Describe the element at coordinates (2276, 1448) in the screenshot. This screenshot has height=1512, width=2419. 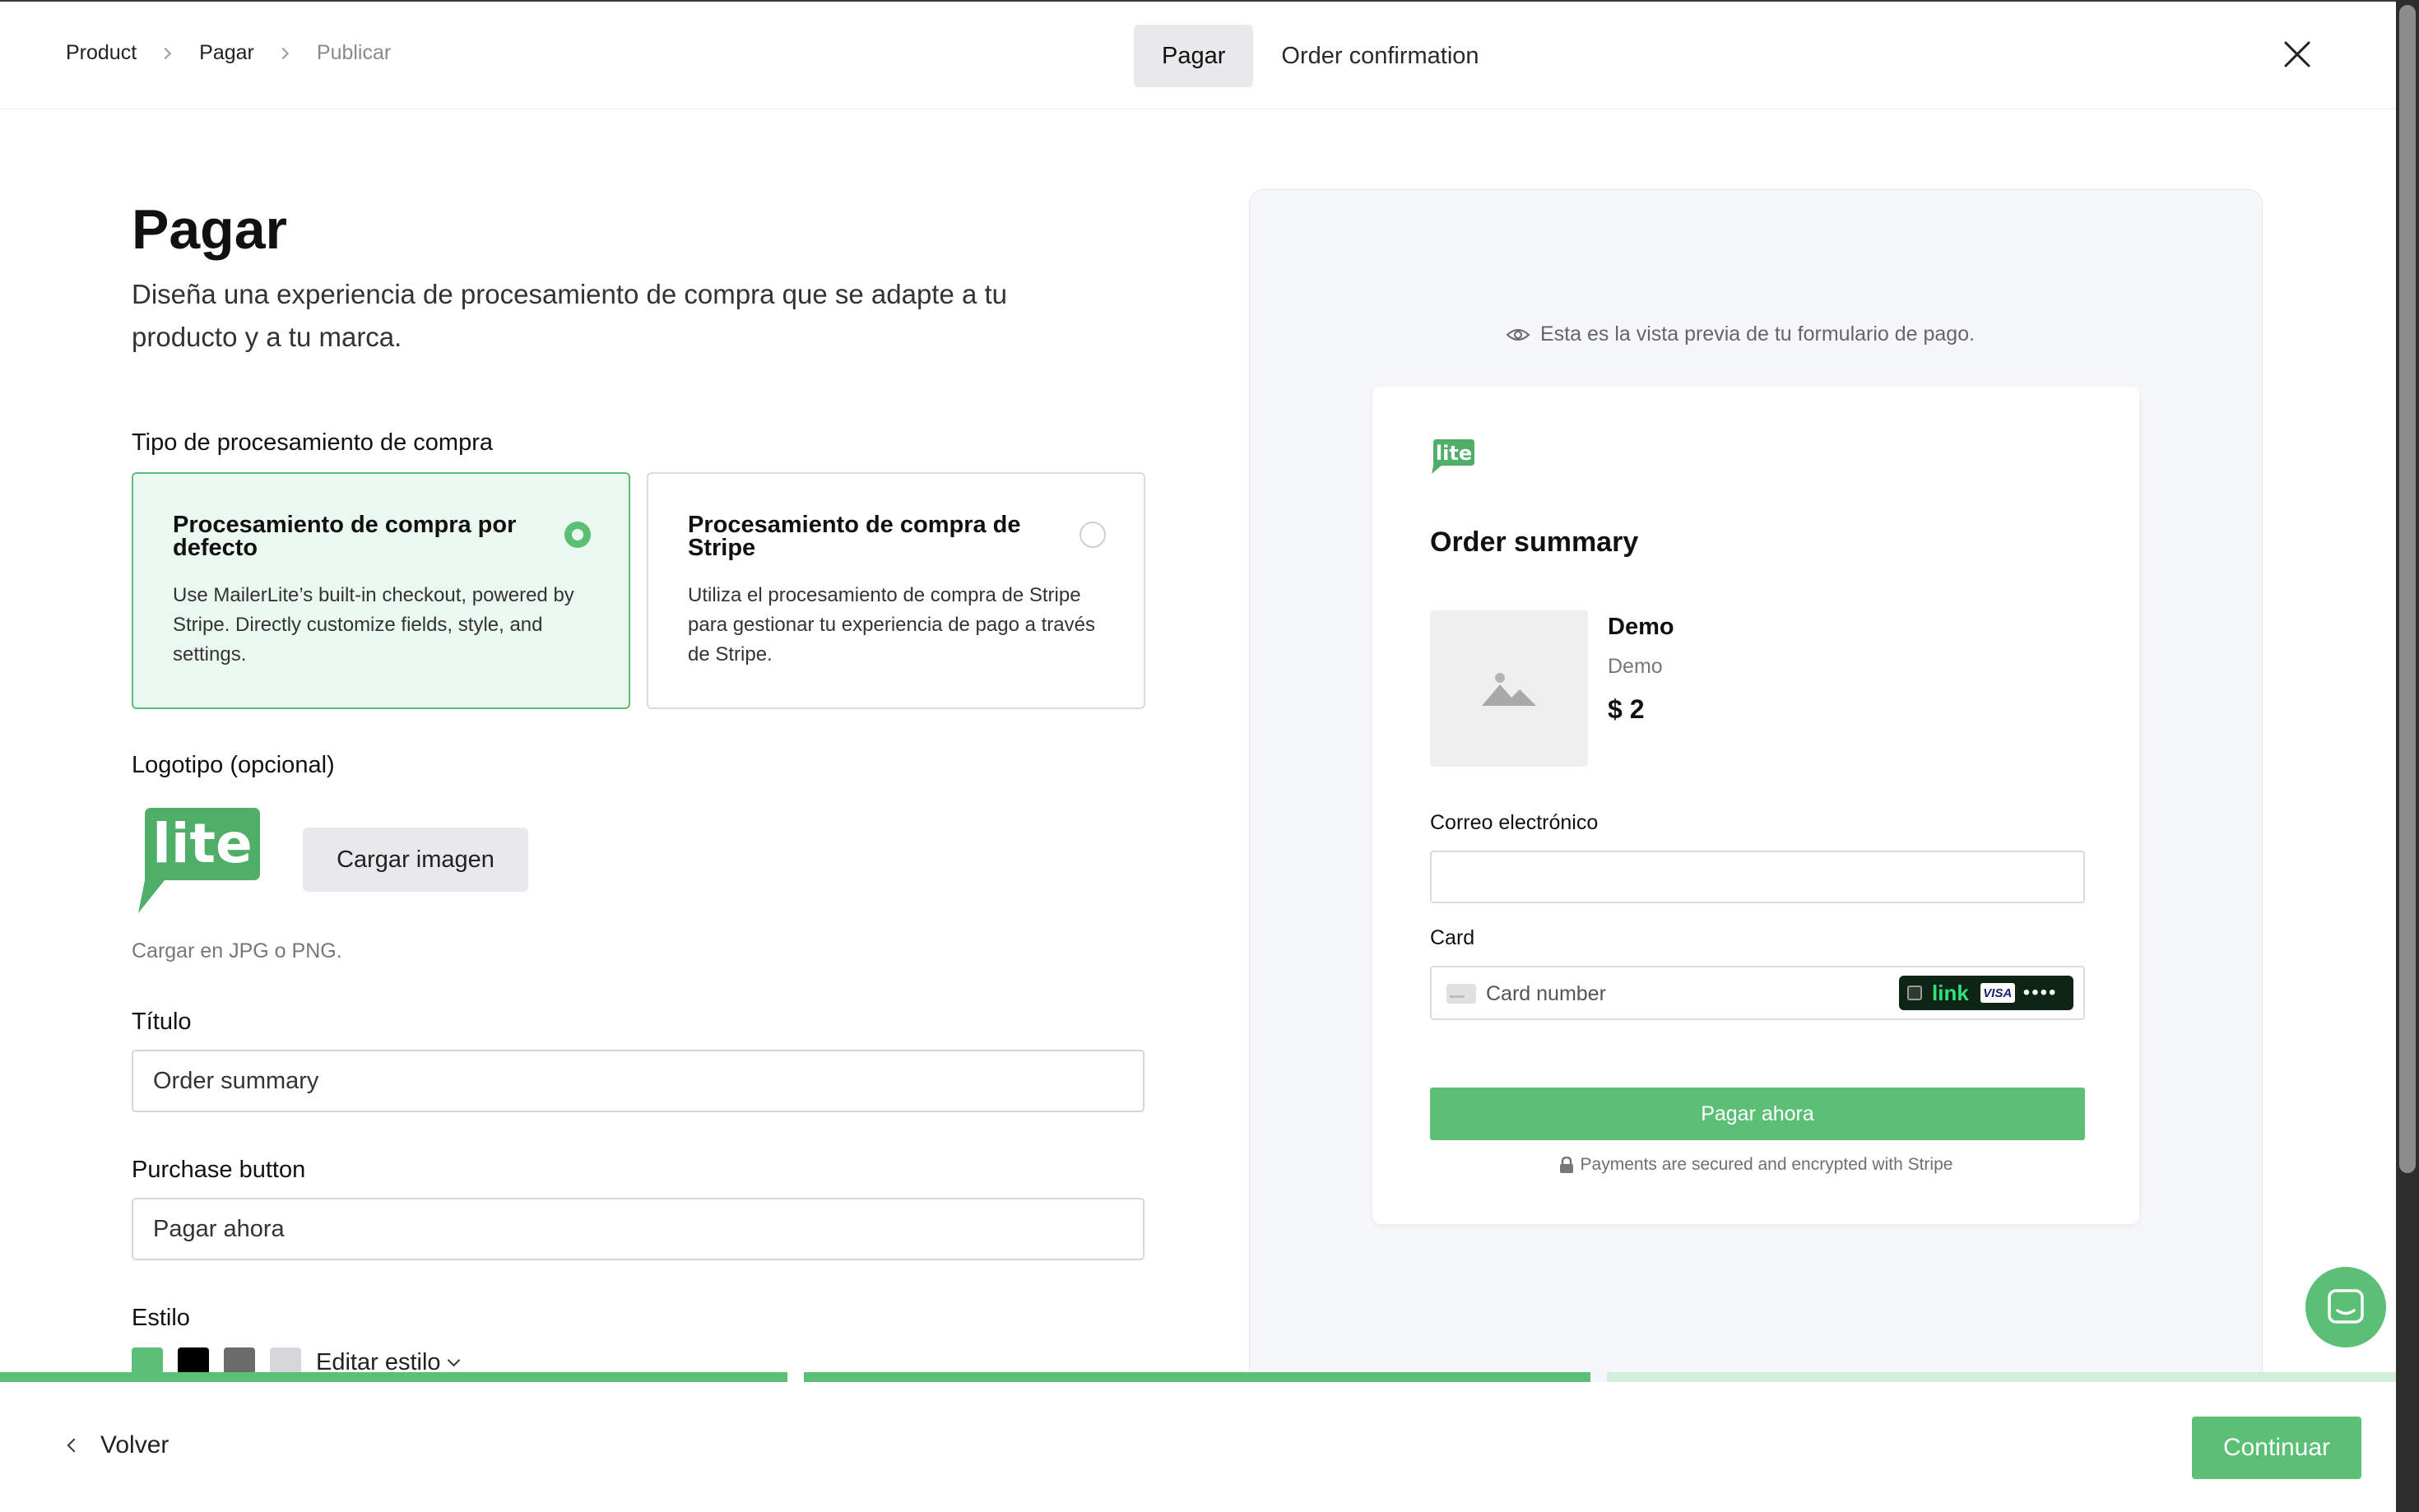
I see `continue-button: Continuar` at that location.